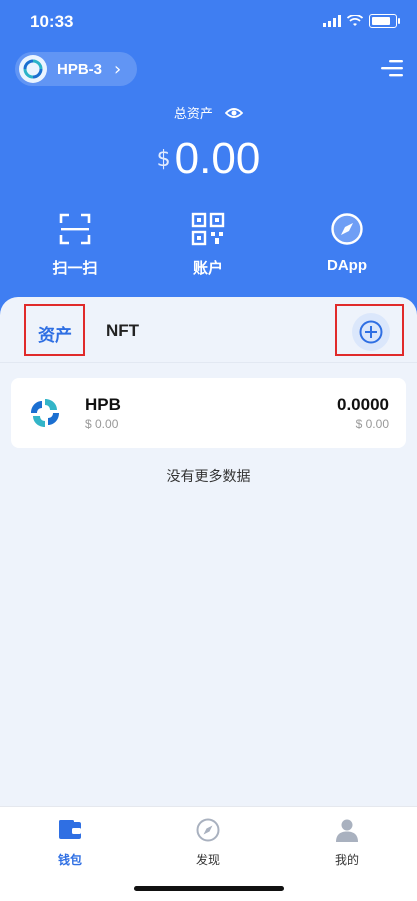  I want to click on plus-circle-icon, so click(371, 332).